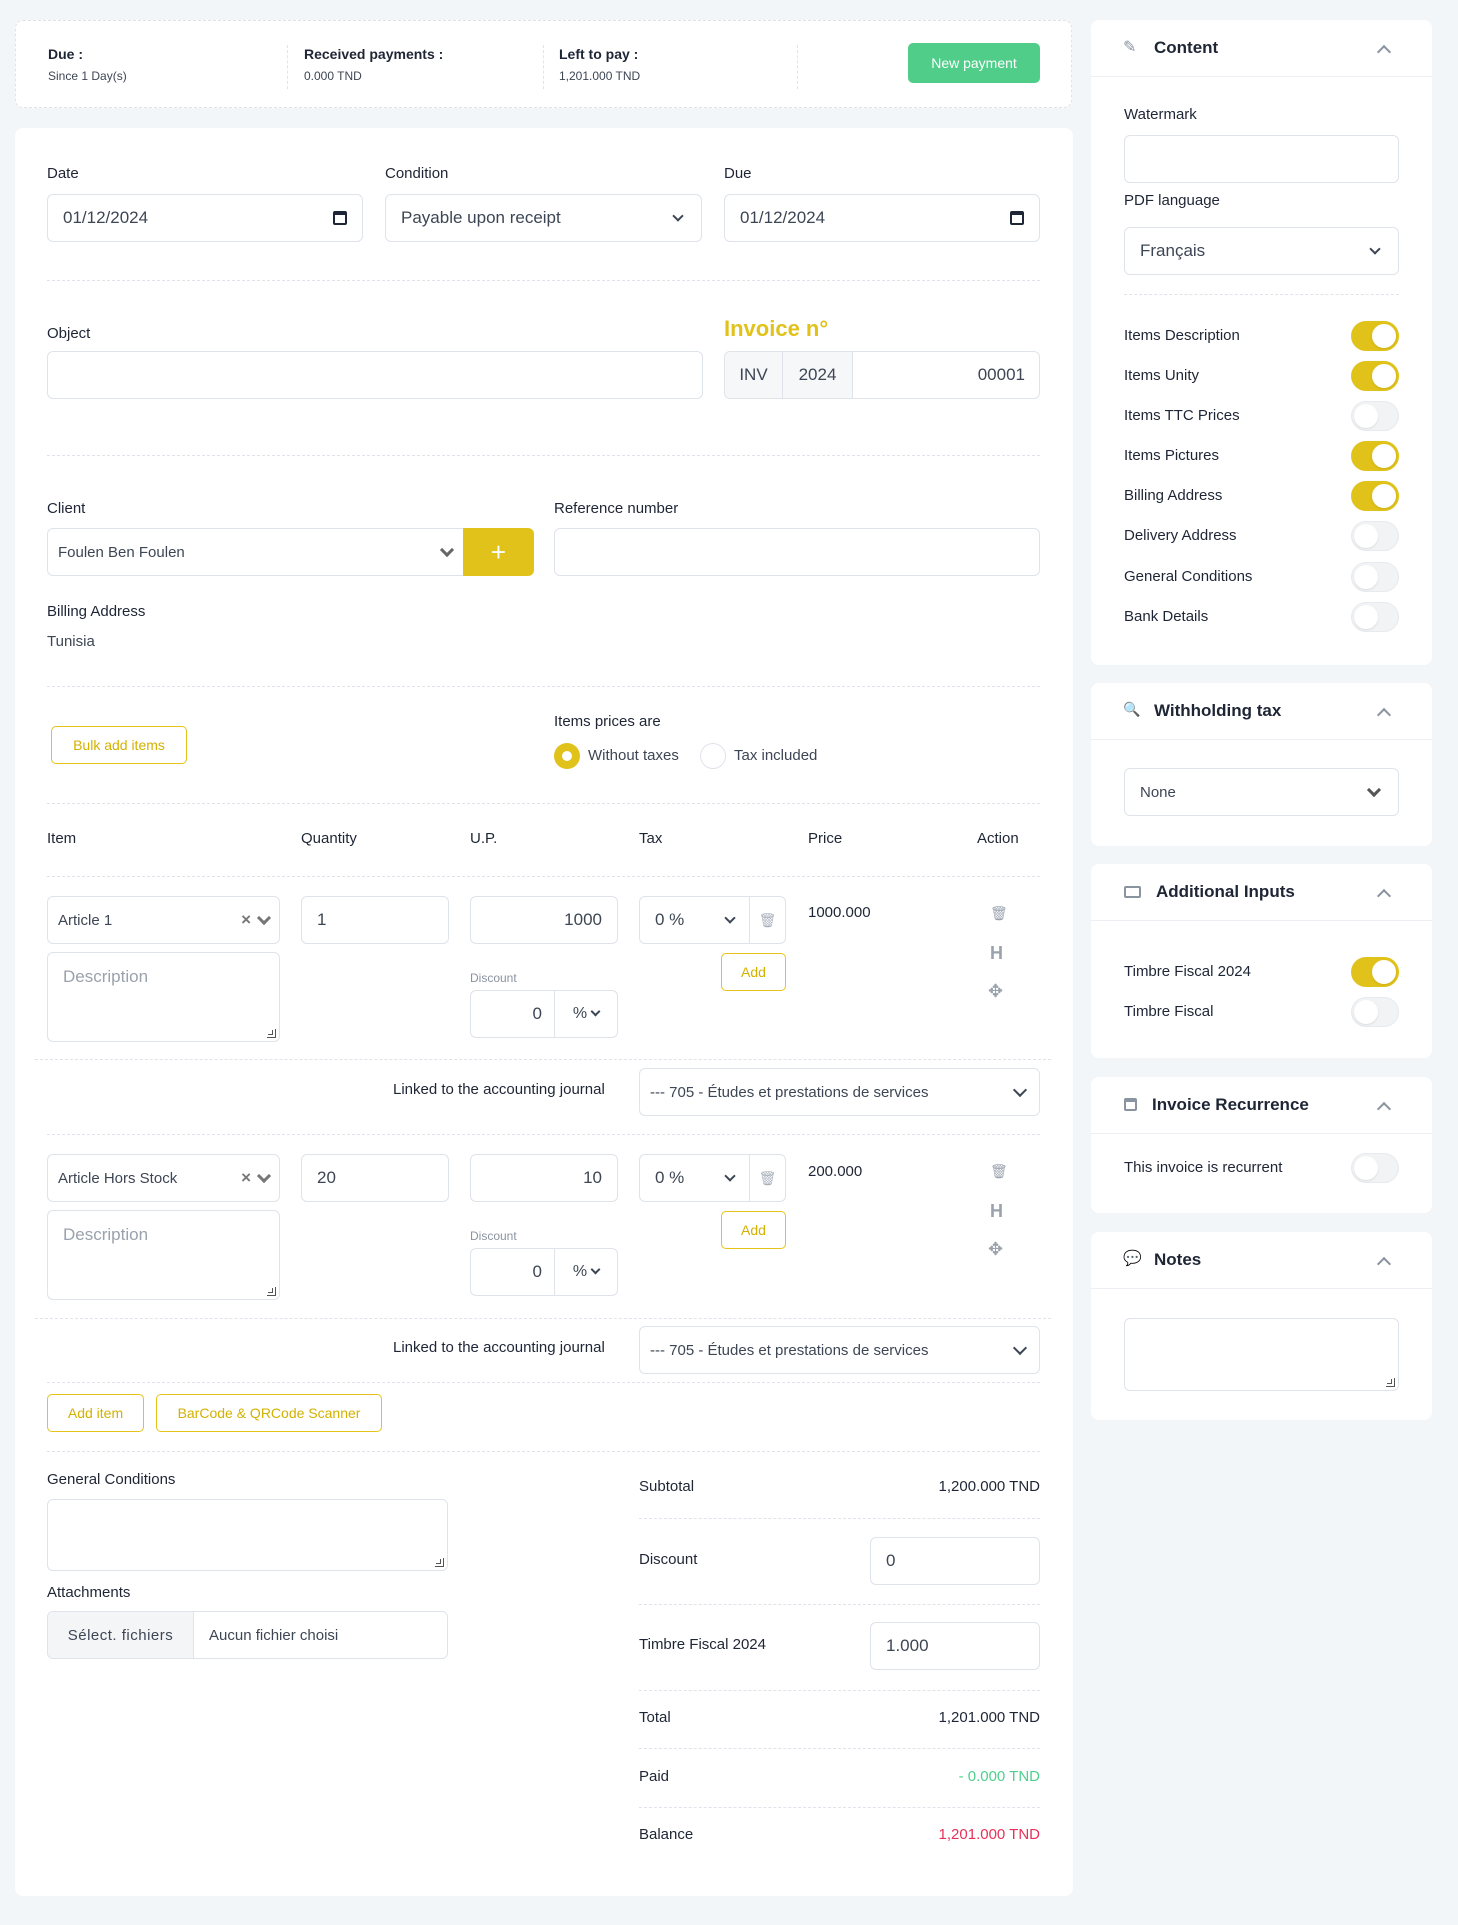  I want to click on pdf-language-select: Français, so click(1261, 251).